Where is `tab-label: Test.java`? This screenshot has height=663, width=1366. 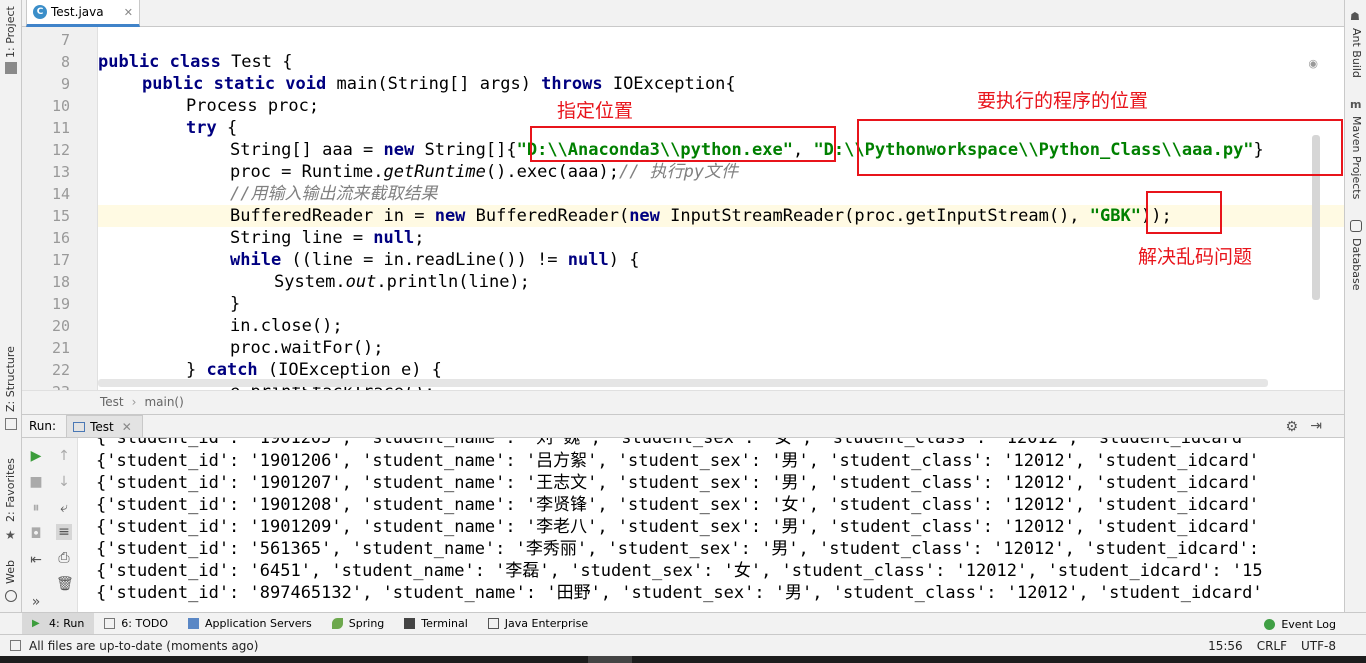
tab-label: Test.java is located at coordinates (77, 12).